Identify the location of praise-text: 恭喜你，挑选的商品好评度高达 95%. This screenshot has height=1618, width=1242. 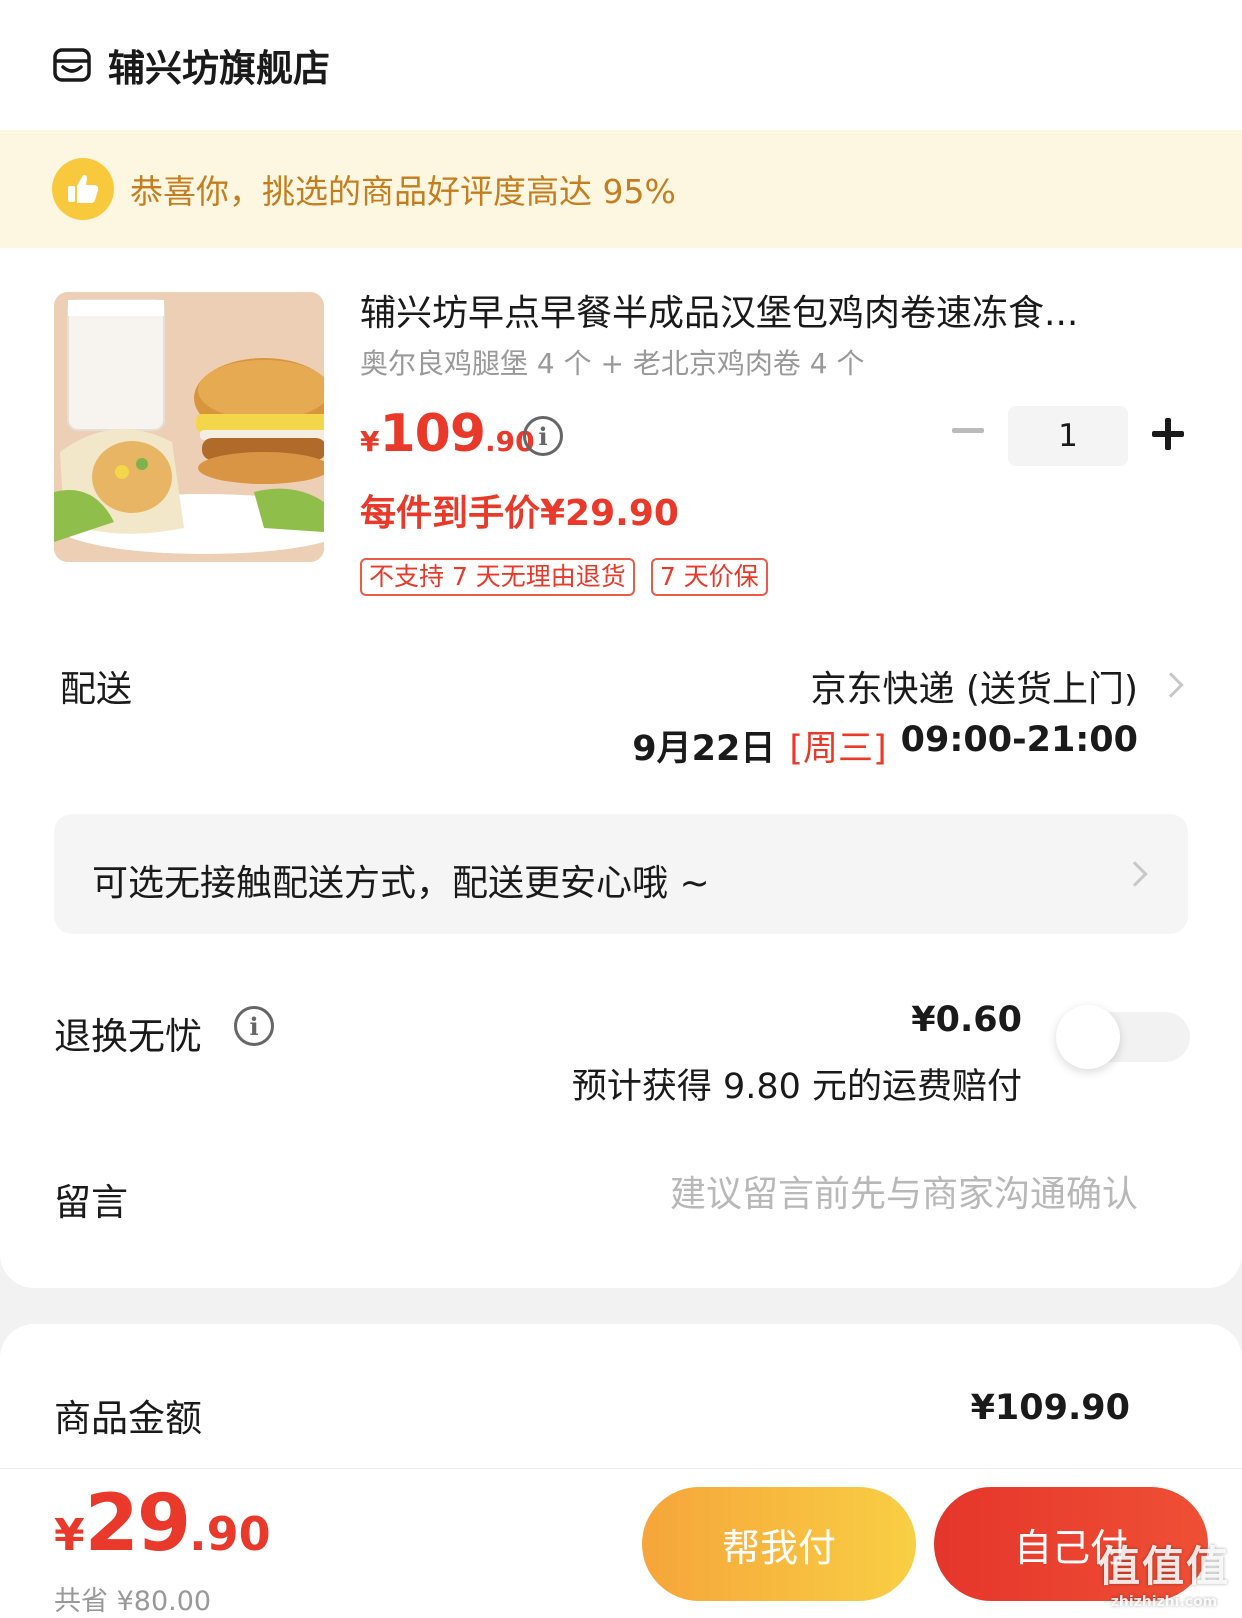
(403, 191).